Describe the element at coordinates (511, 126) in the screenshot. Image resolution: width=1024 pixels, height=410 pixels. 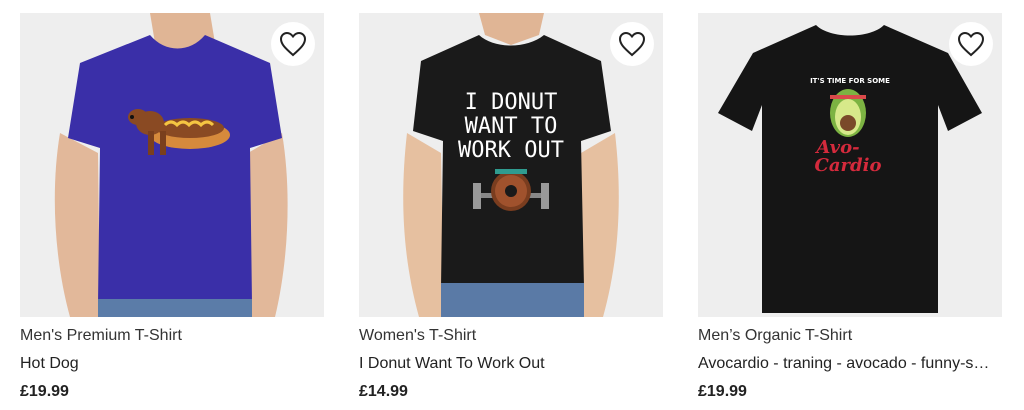
I see `design-text-line: WANT TO` at that location.